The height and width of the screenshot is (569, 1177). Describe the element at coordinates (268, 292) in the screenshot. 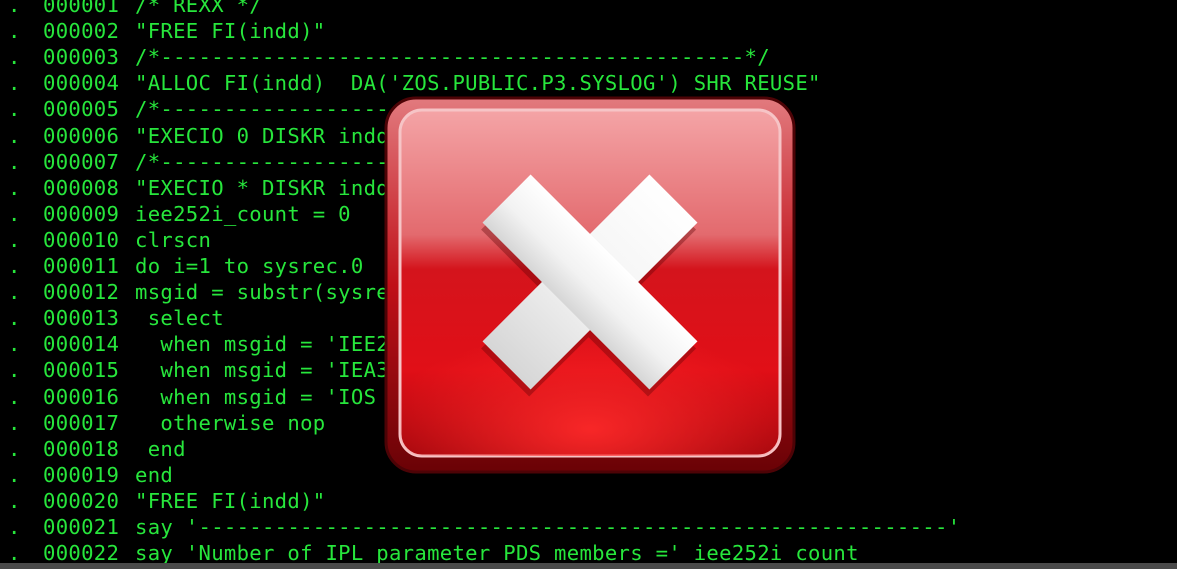

I see `line-code: msgid = substr(sysrec` at that location.